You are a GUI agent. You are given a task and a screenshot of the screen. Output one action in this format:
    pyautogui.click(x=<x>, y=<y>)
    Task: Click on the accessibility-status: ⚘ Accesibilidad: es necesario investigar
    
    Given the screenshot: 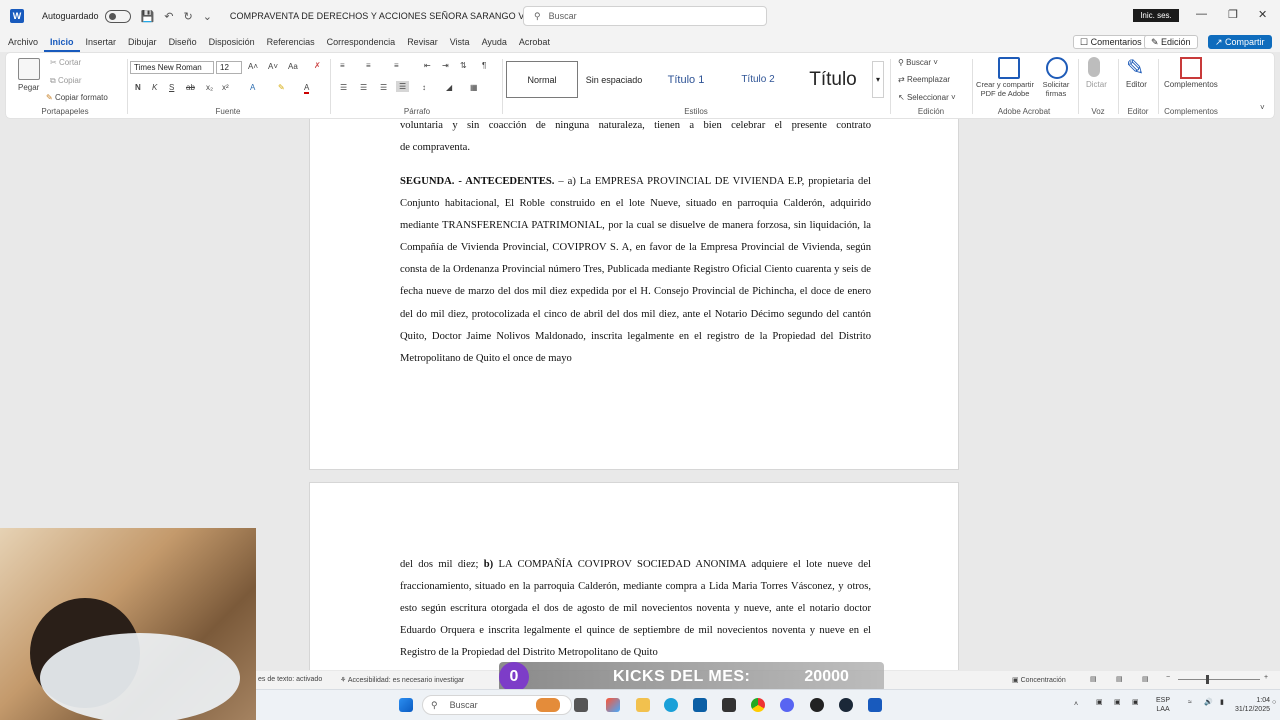 What is the action you would take?
    pyautogui.click(x=402, y=680)
    